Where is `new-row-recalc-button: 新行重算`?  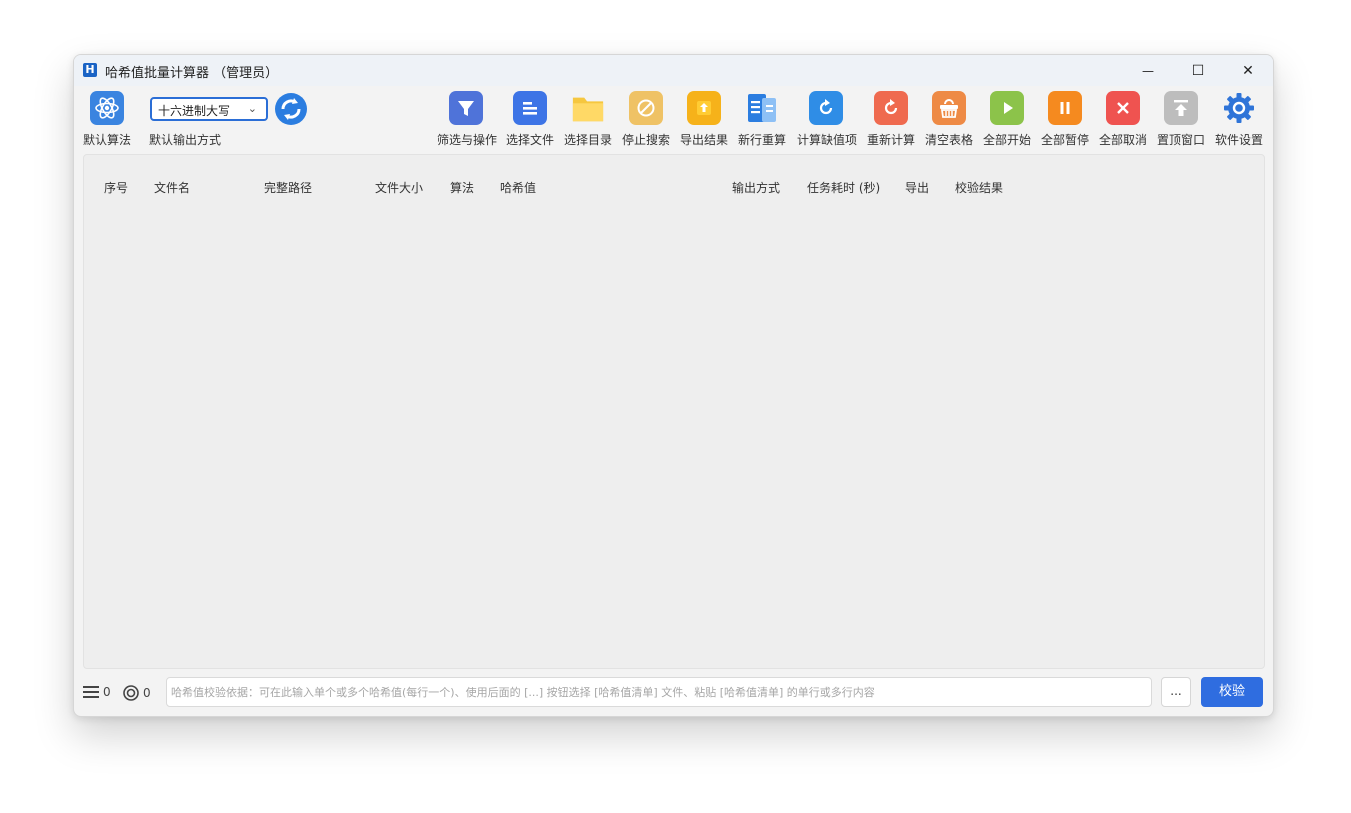 new-row-recalc-button: 新行重算 is located at coordinates (762, 121).